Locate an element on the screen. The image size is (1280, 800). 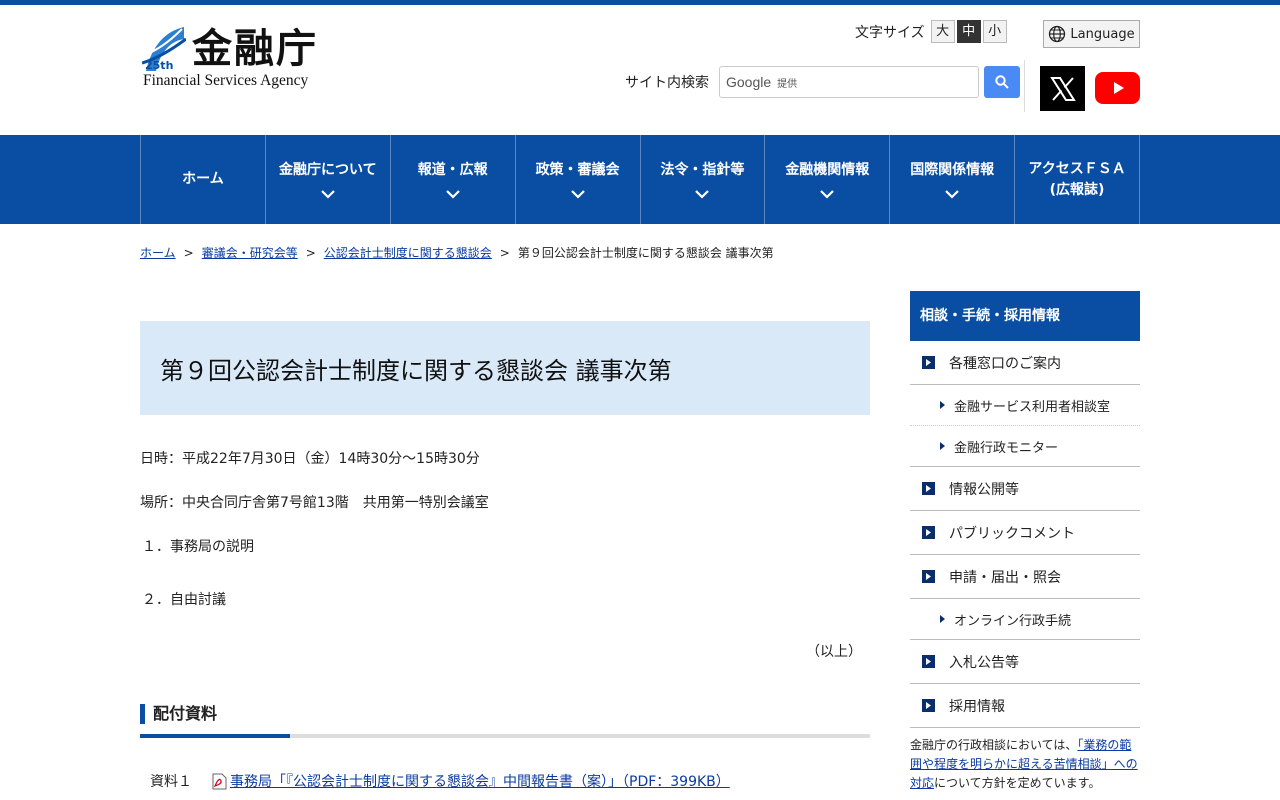
nav-label: 金融機関情報 is located at coordinates (827, 170).